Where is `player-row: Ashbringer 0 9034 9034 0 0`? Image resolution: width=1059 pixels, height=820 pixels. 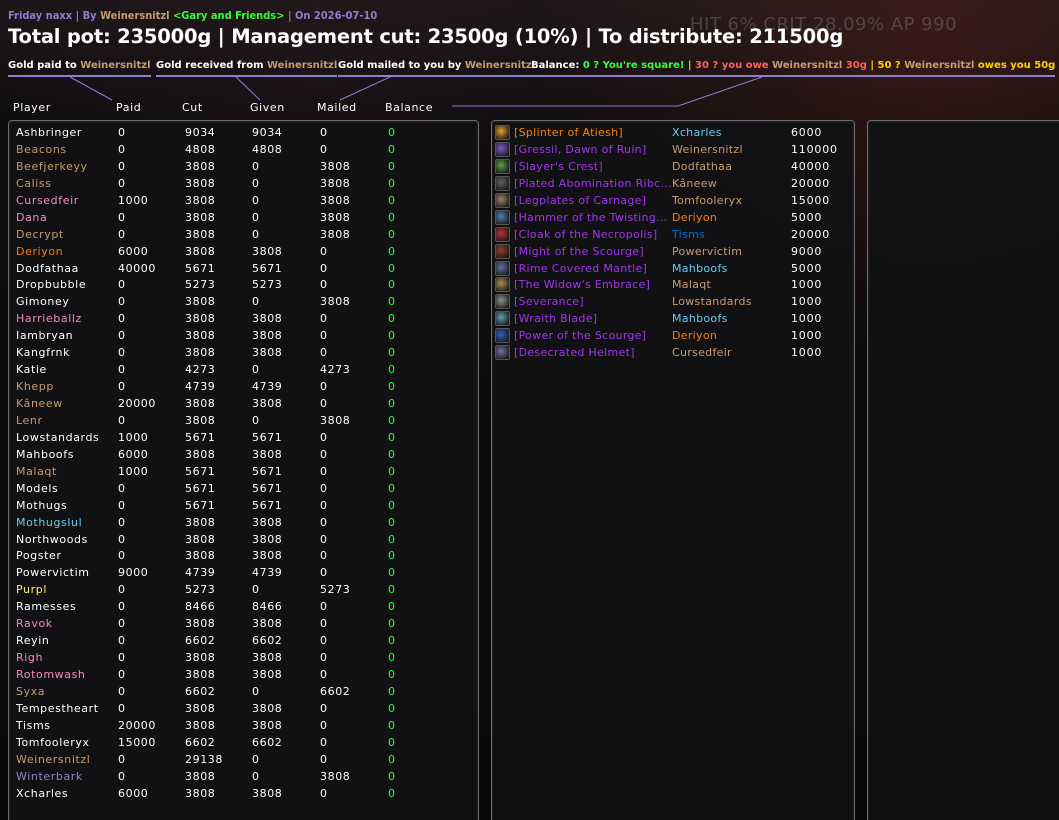 player-row: Ashbringer 0 9034 9034 0 0 is located at coordinates (243, 133).